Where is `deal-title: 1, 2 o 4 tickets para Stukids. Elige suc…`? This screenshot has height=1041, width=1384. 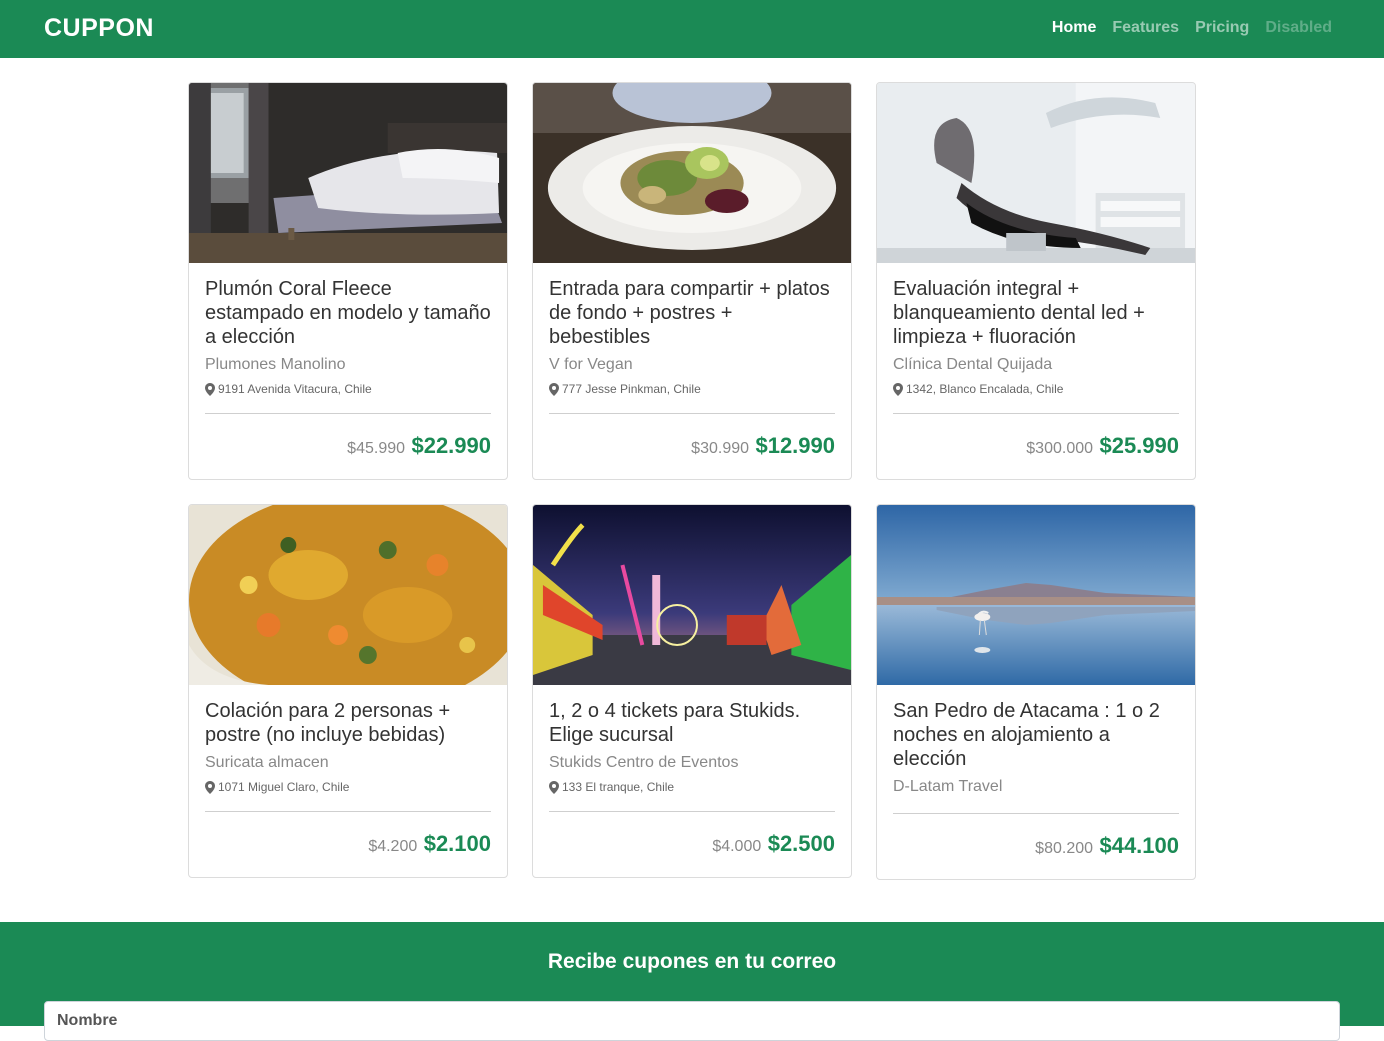
deal-title: 1, 2 o 4 tickets para Stukids. Elige suc… is located at coordinates (692, 723).